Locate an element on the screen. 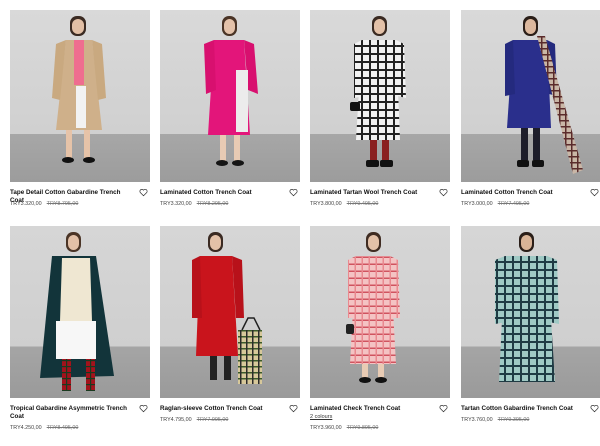 The width and height of the screenshot is (600, 446). current-price: TRY3.800,00 is located at coordinates (326, 204).